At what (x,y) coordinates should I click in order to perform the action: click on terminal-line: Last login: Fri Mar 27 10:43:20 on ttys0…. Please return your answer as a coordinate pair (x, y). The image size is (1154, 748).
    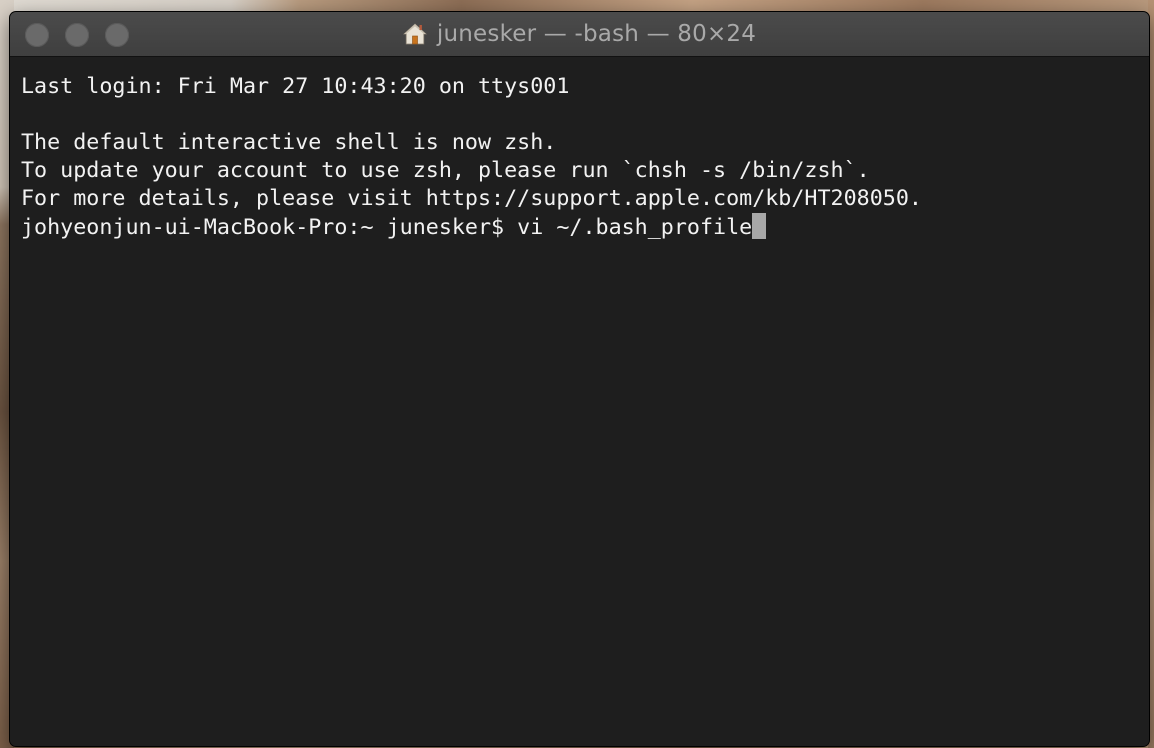
    Looking at the image, I should click on (295, 86).